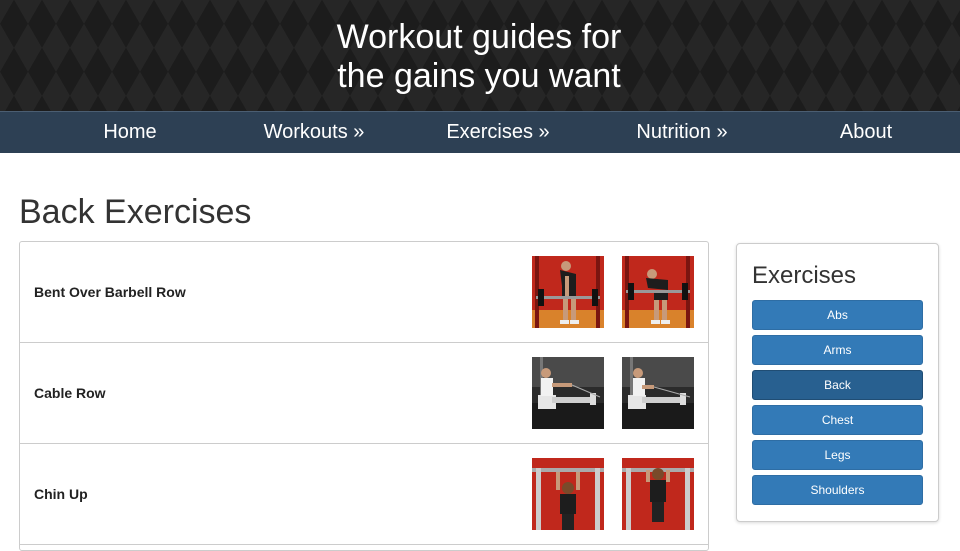 The height and width of the screenshot is (551, 960). Describe the element at coordinates (568, 494) in the screenshot. I see `chin-up-start-photo` at that location.